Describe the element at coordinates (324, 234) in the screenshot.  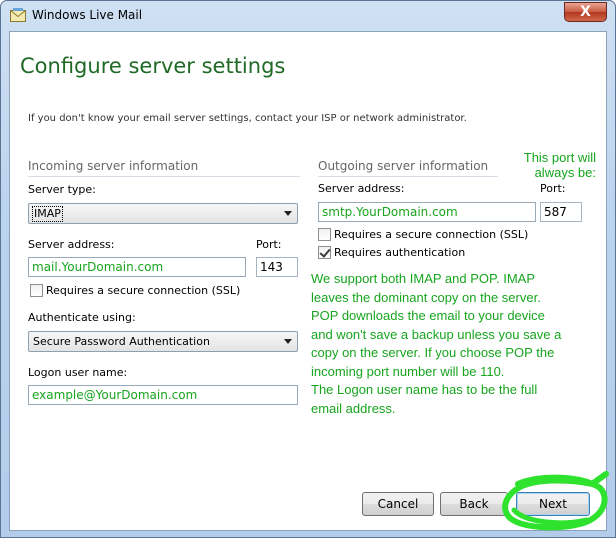
I see `outgoing-ssl-checkbox` at that location.